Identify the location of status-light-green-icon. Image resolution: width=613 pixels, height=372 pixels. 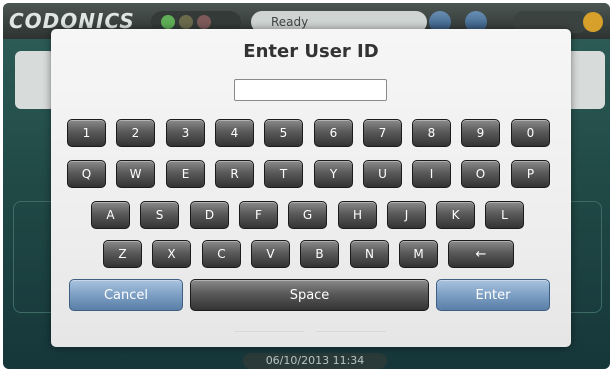
(168, 22).